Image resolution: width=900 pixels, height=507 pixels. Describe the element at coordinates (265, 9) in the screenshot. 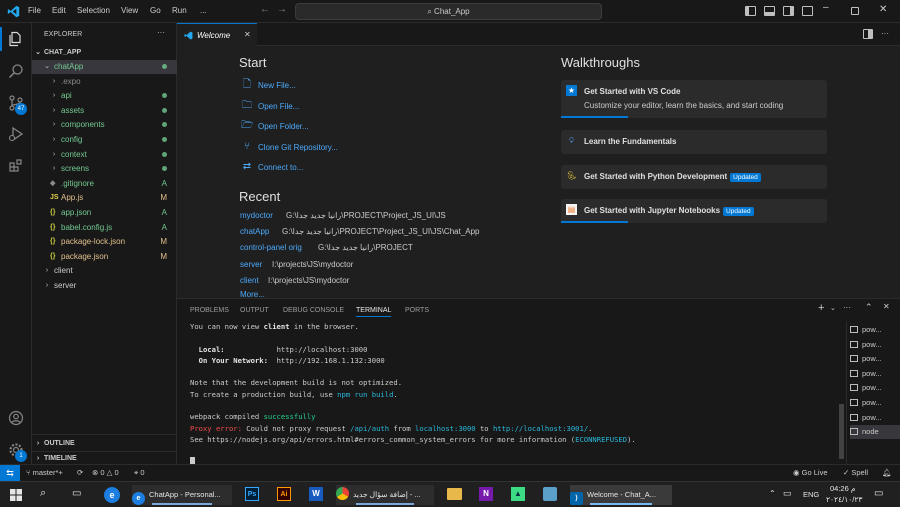

I see `back-arrow-icon: ←` at that location.